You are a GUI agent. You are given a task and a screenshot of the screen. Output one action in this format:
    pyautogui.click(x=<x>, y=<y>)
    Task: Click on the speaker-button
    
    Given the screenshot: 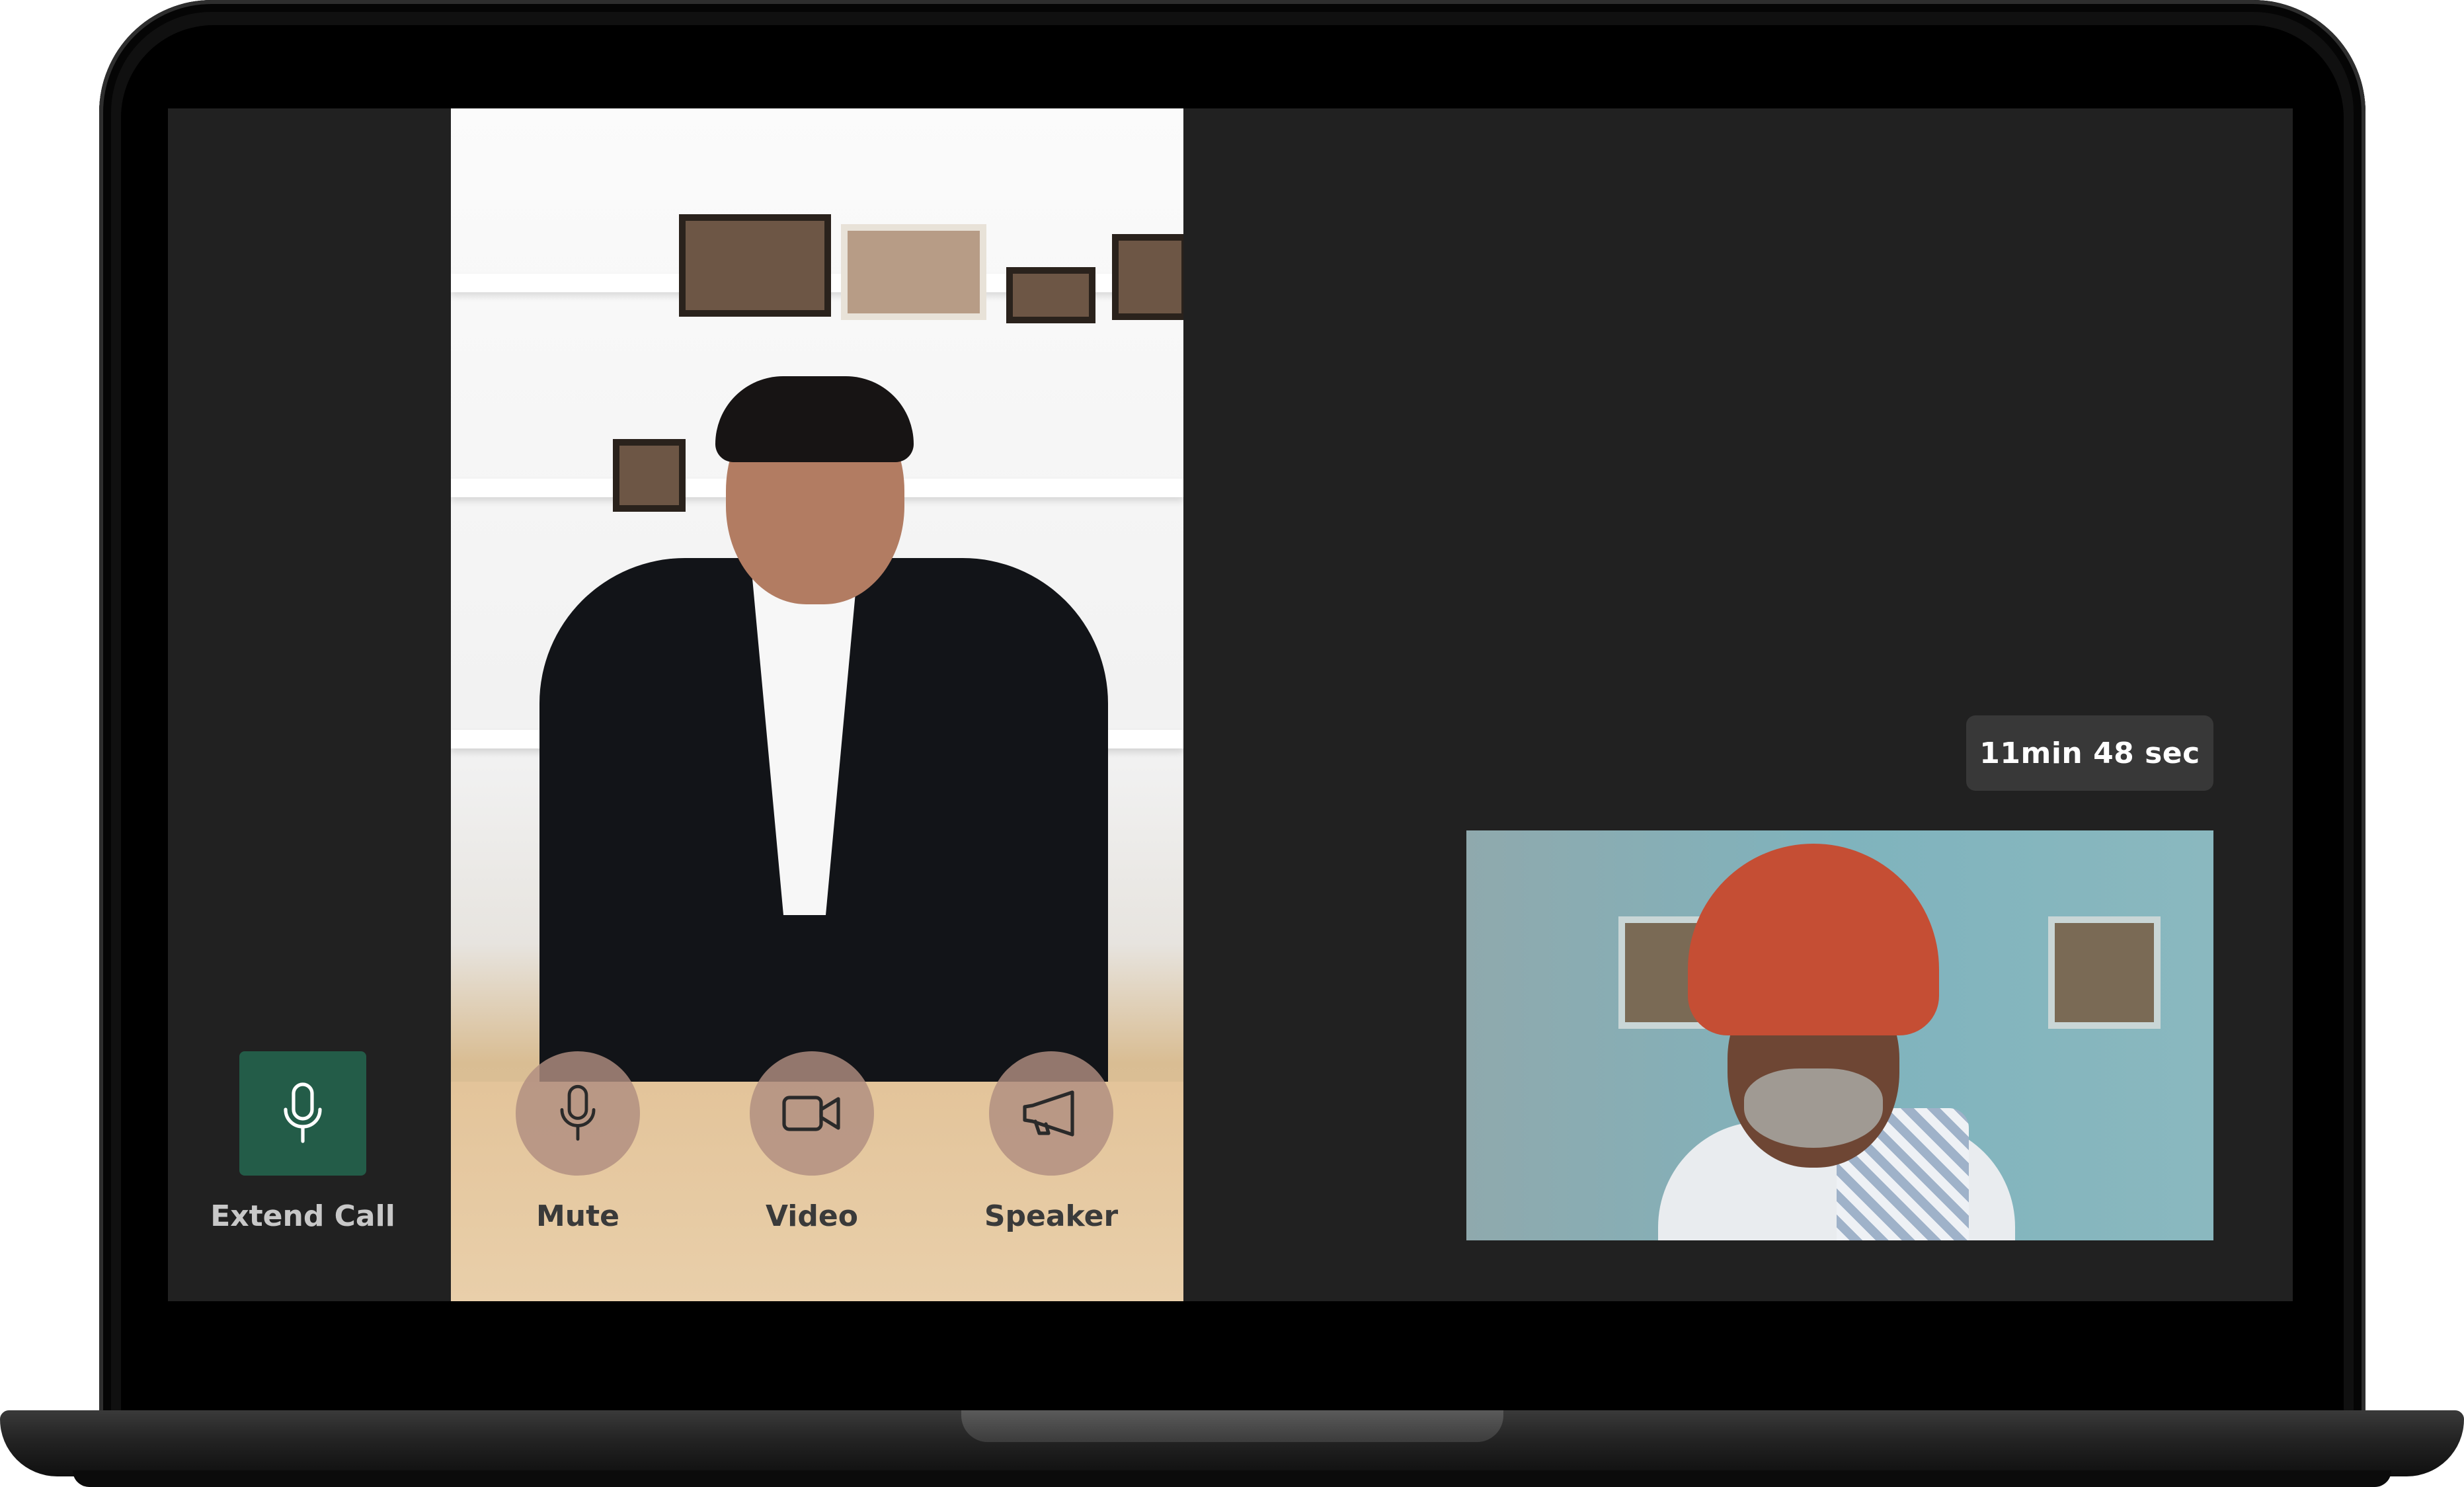 What is the action you would take?
    pyautogui.click(x=1051, y=1113)
    